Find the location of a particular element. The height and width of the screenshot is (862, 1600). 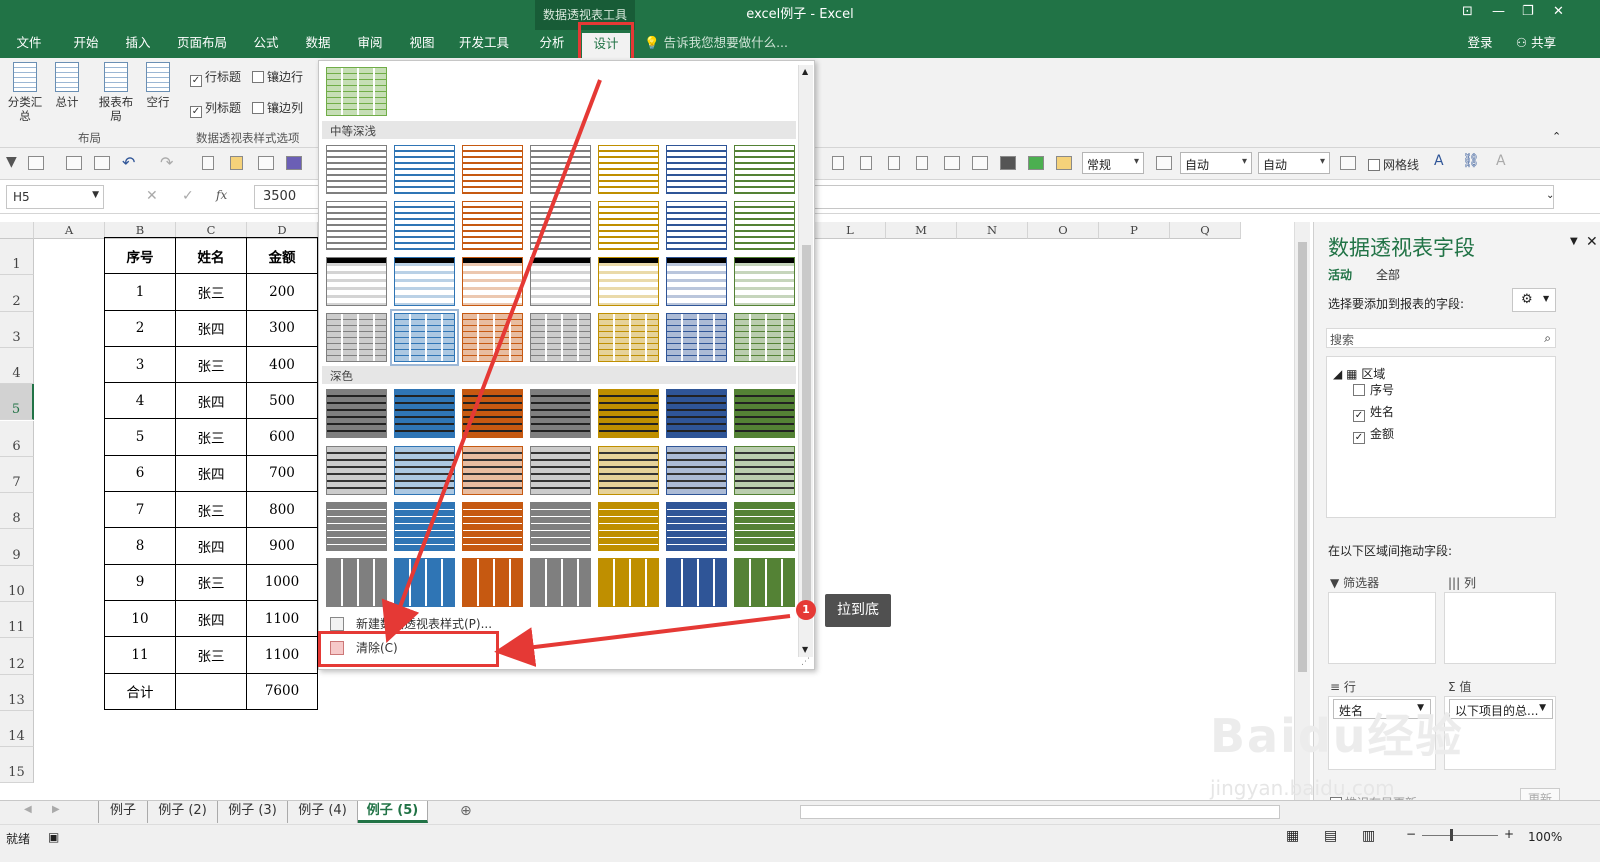

sigma-icon: Σ is located at coordinates (1452, 687).